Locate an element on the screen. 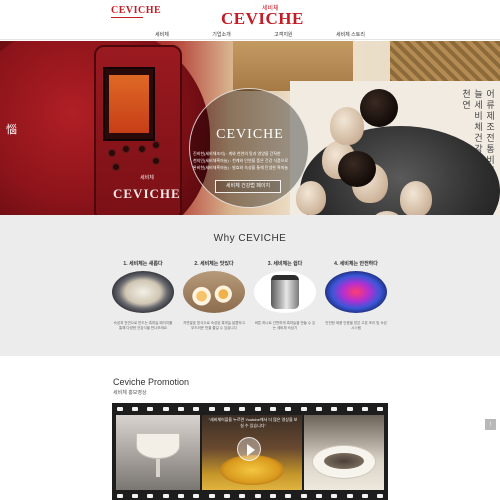 The width and height of the screenshot is (500, 500). product-image is located at coordinates (285, 292).